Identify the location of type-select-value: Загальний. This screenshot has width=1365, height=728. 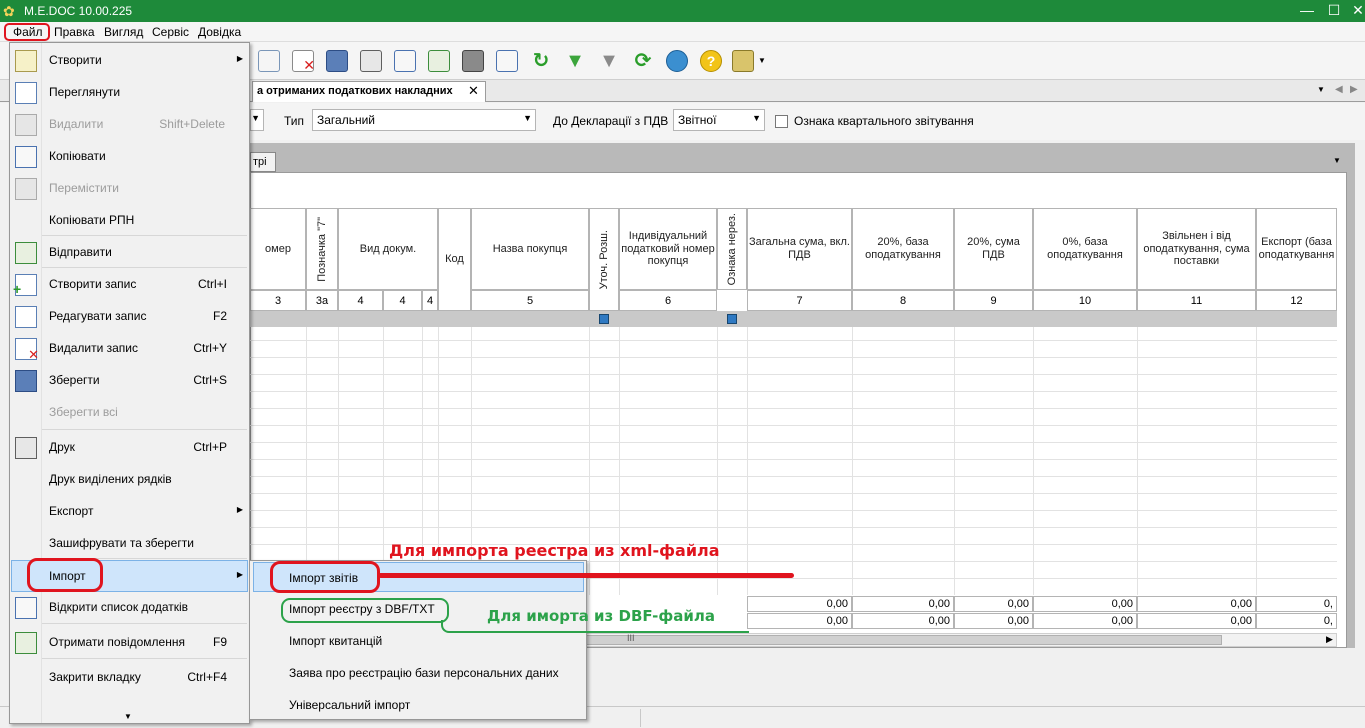
(346, 120).